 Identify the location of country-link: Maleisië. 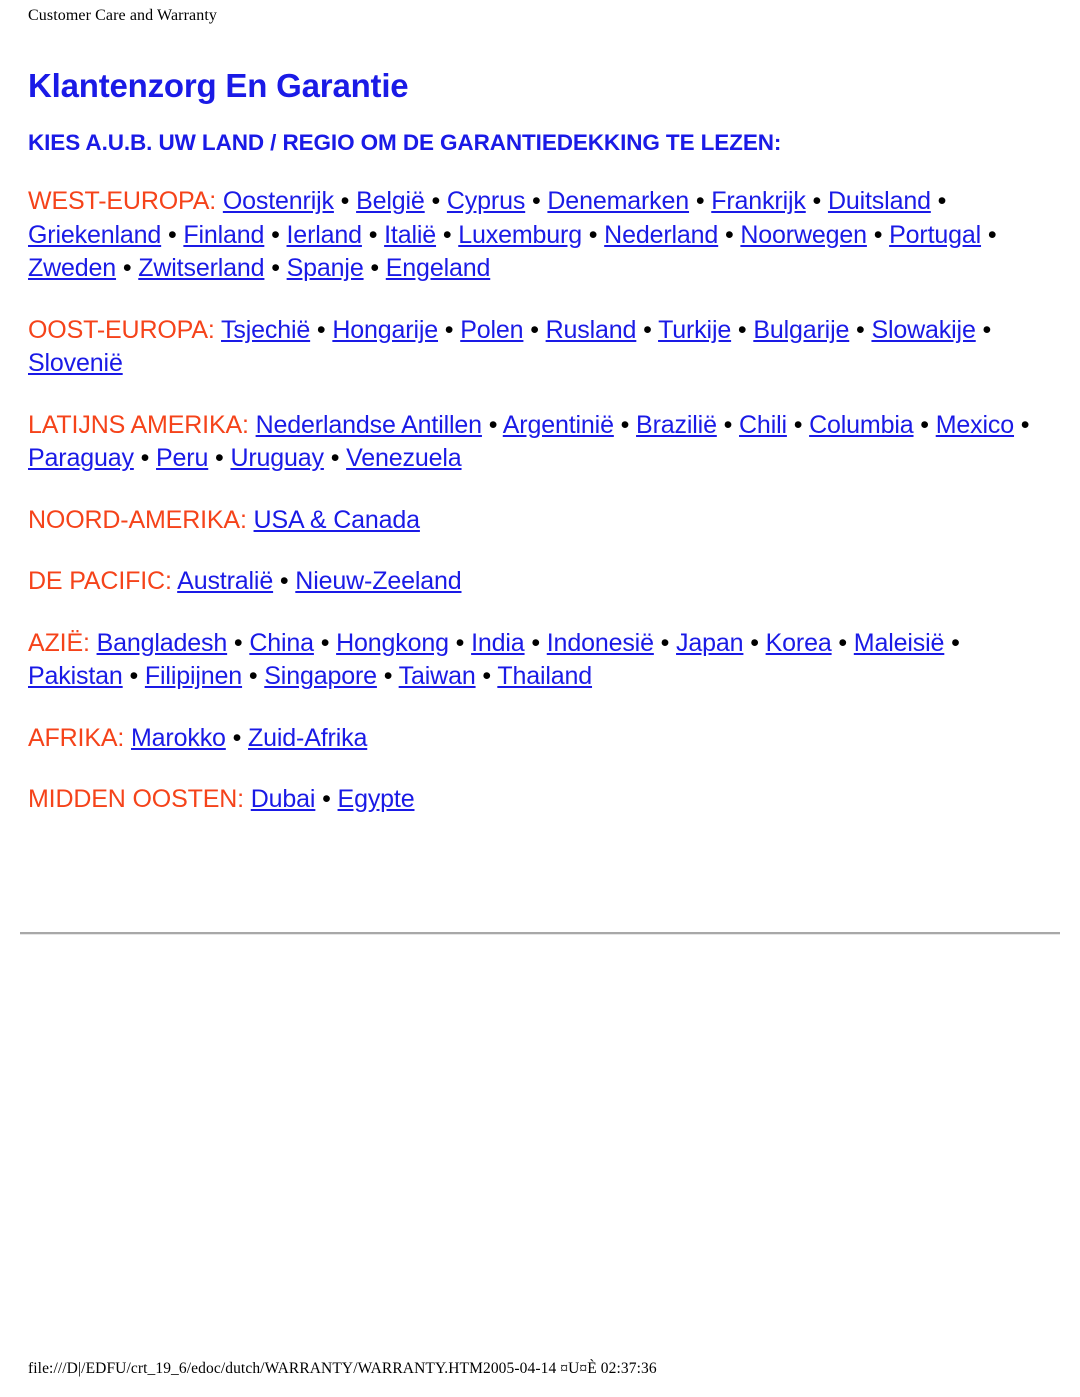
(899, 643).